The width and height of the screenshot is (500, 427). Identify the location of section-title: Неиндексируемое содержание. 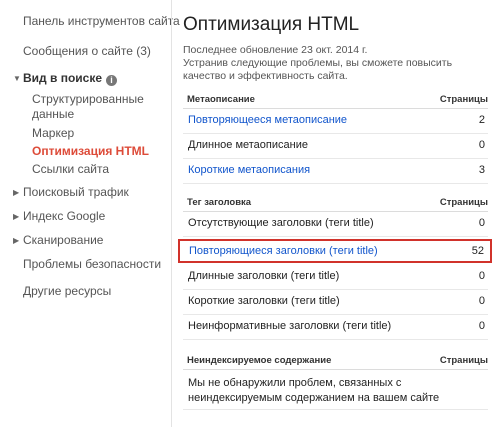
(259, 360).